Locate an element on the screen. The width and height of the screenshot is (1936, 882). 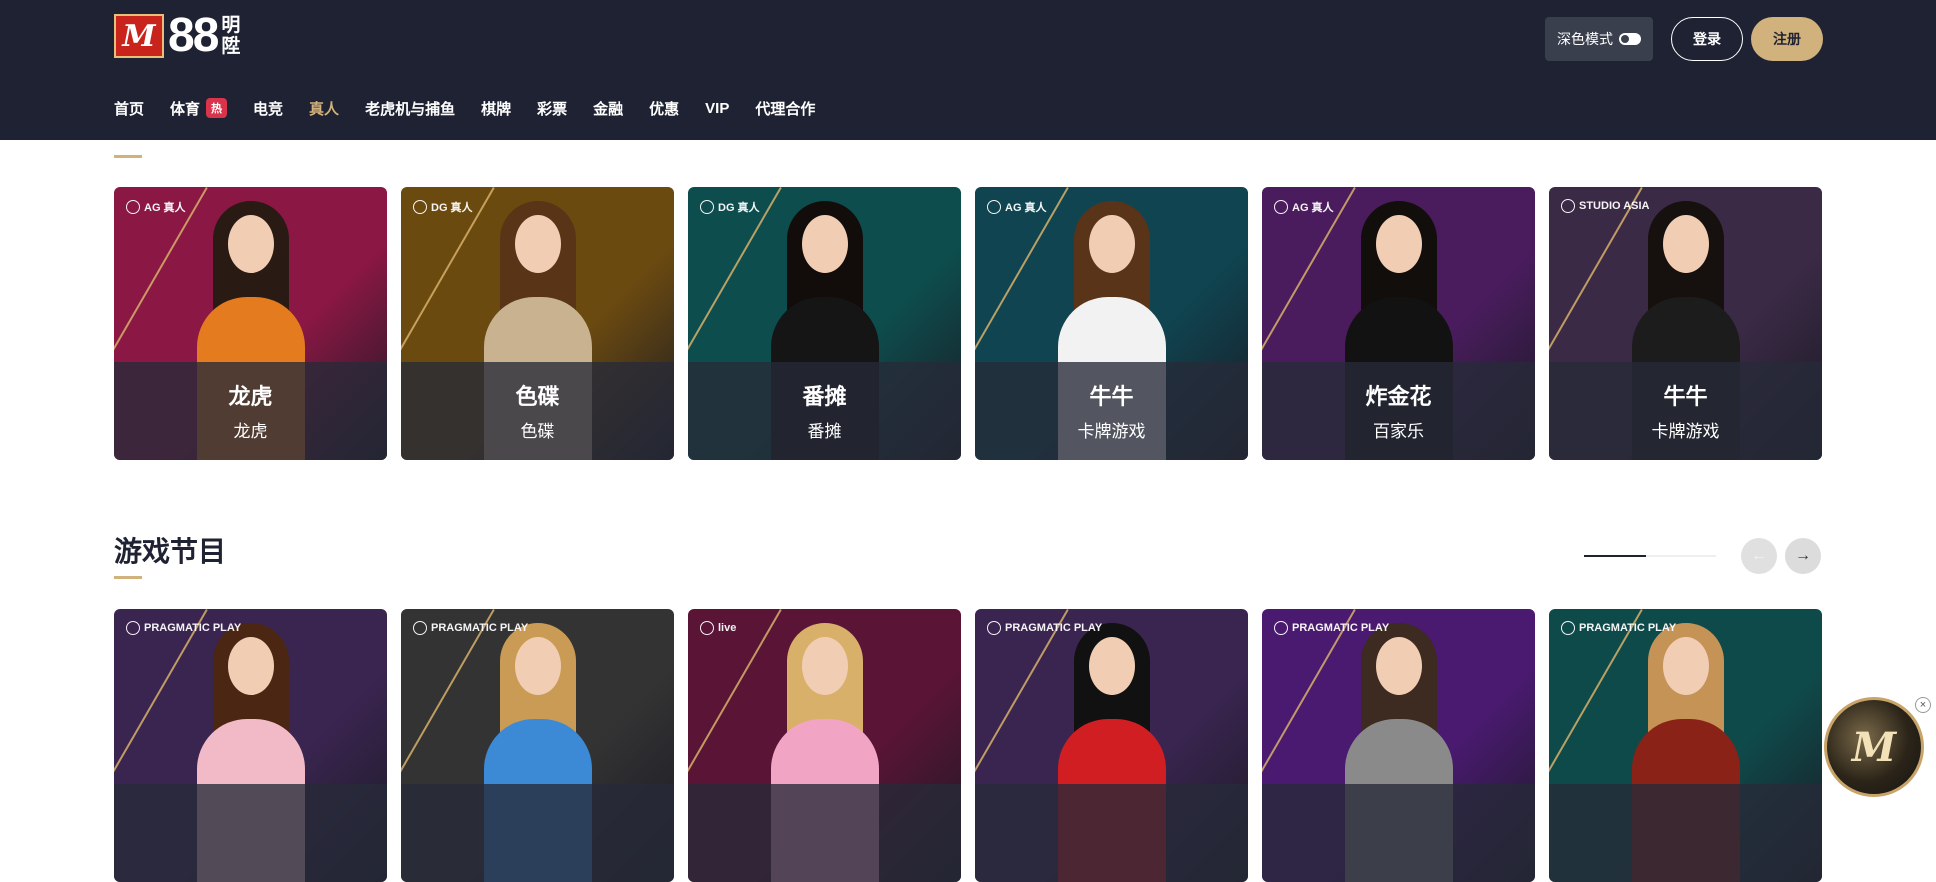
nav-item-label: 金融 is located at coordinates (608, 109).